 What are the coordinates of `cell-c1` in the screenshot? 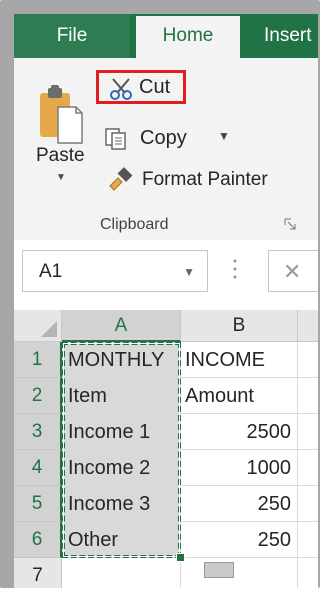 It's located at (308, 360).